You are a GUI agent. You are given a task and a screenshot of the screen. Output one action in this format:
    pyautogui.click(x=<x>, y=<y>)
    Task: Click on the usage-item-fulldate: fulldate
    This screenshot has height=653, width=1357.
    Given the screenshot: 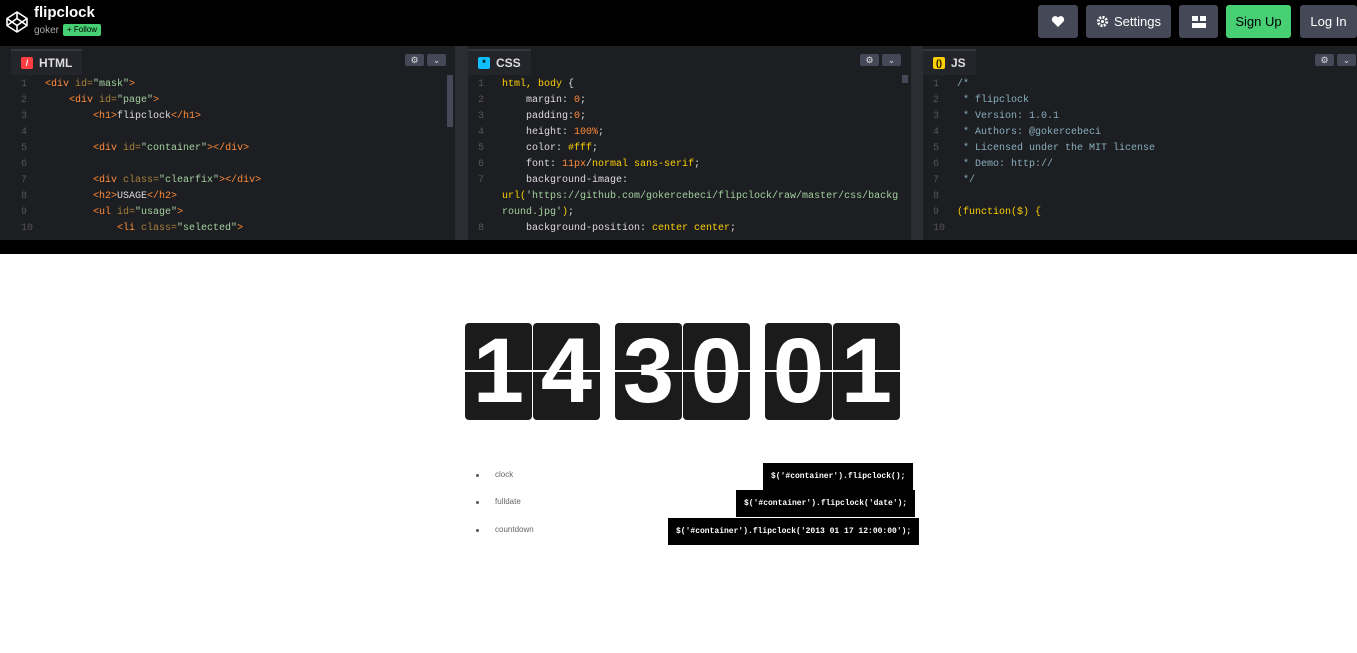 What is the action you would take?
    pyautogui.click(x=508, y=501)
    